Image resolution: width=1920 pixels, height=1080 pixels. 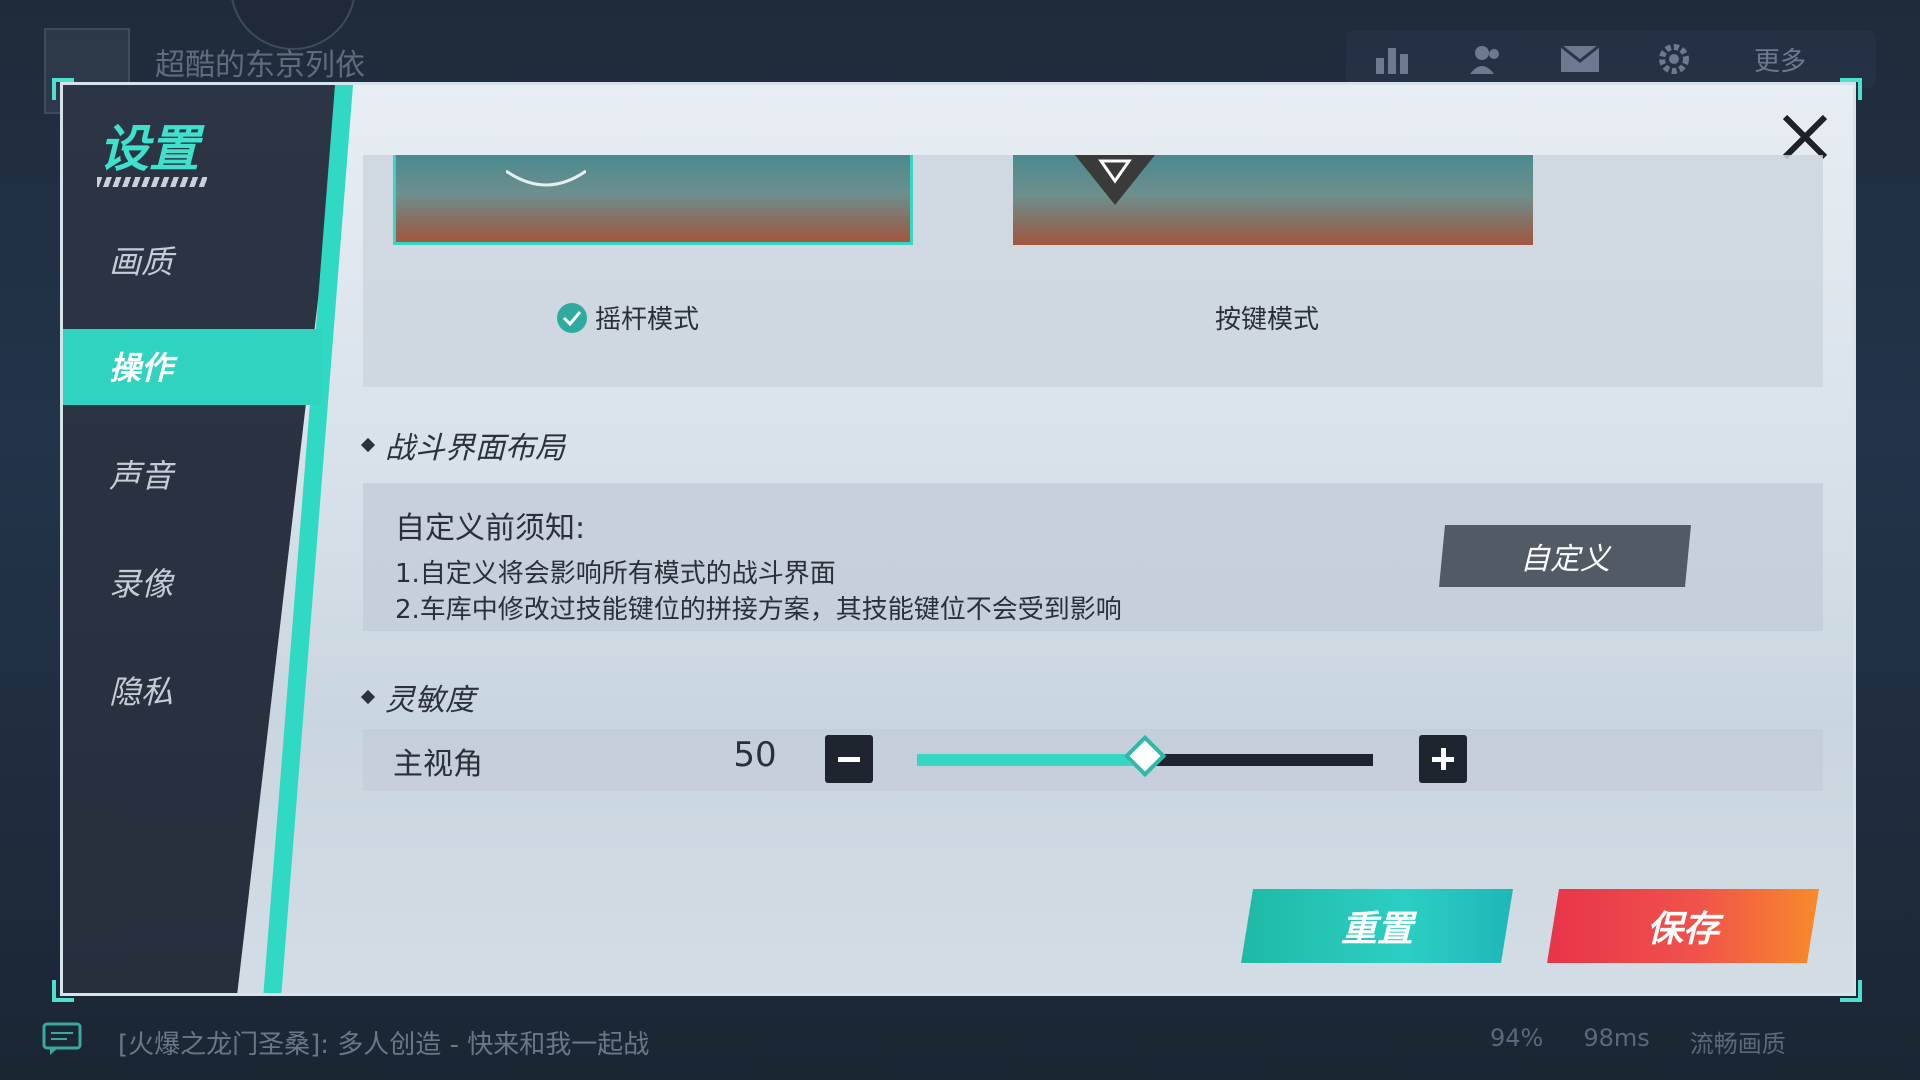 I want to click on joystick-mode-label: 摇杆模式, so click(x=647, y=320).